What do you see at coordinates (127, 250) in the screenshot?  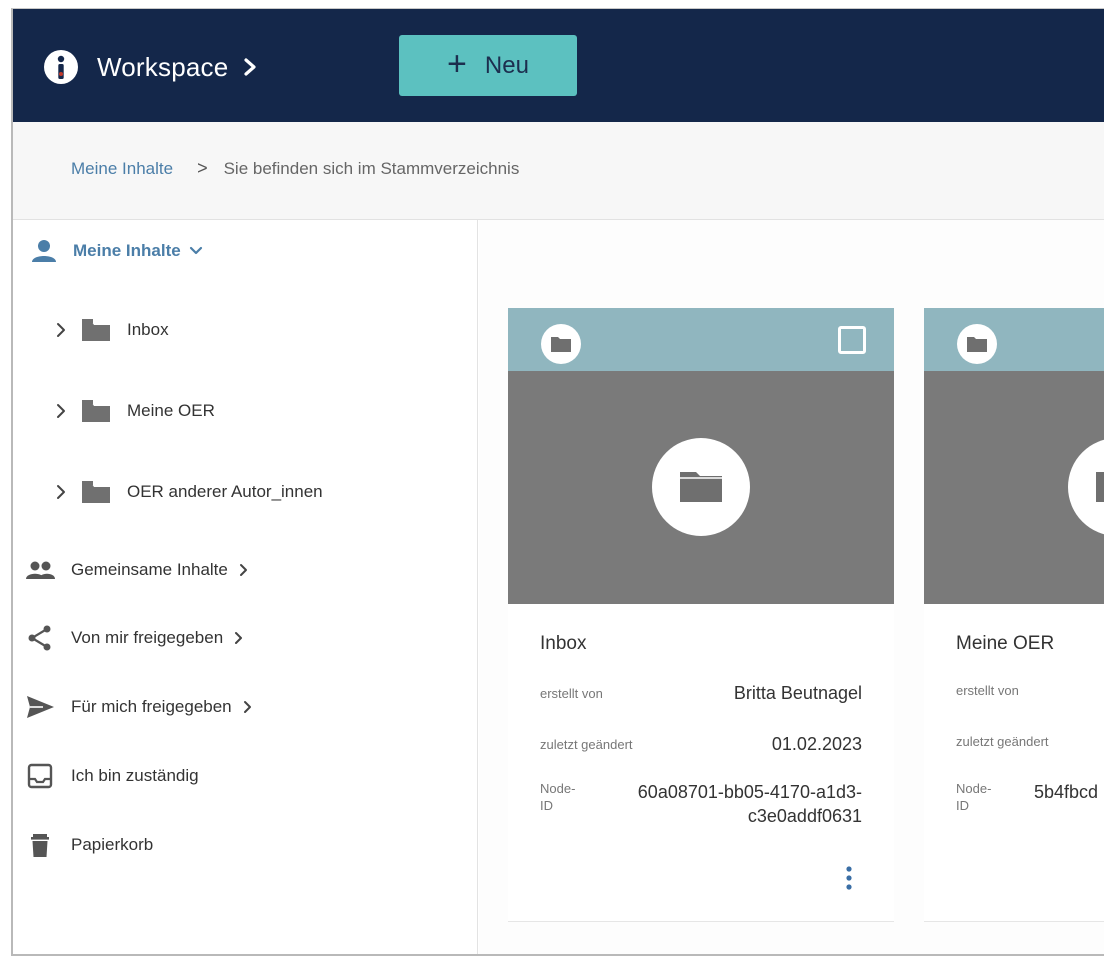 I see `sidebar-root-label: Meine Inhalte` at bounding box center [127, 250].